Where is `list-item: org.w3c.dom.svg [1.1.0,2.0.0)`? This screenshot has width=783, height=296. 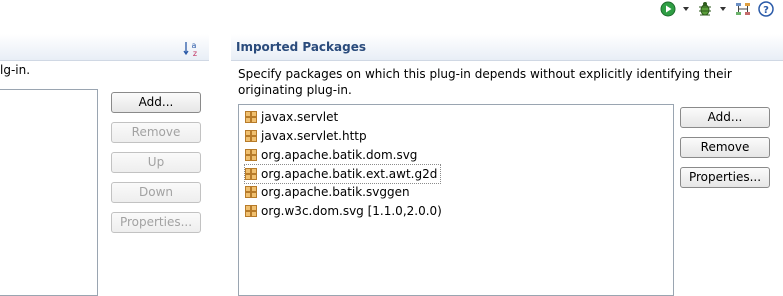
list-item: org.w3c.dom.svg [1.1.0,2.0.0) is located at coordinates (343, 211).